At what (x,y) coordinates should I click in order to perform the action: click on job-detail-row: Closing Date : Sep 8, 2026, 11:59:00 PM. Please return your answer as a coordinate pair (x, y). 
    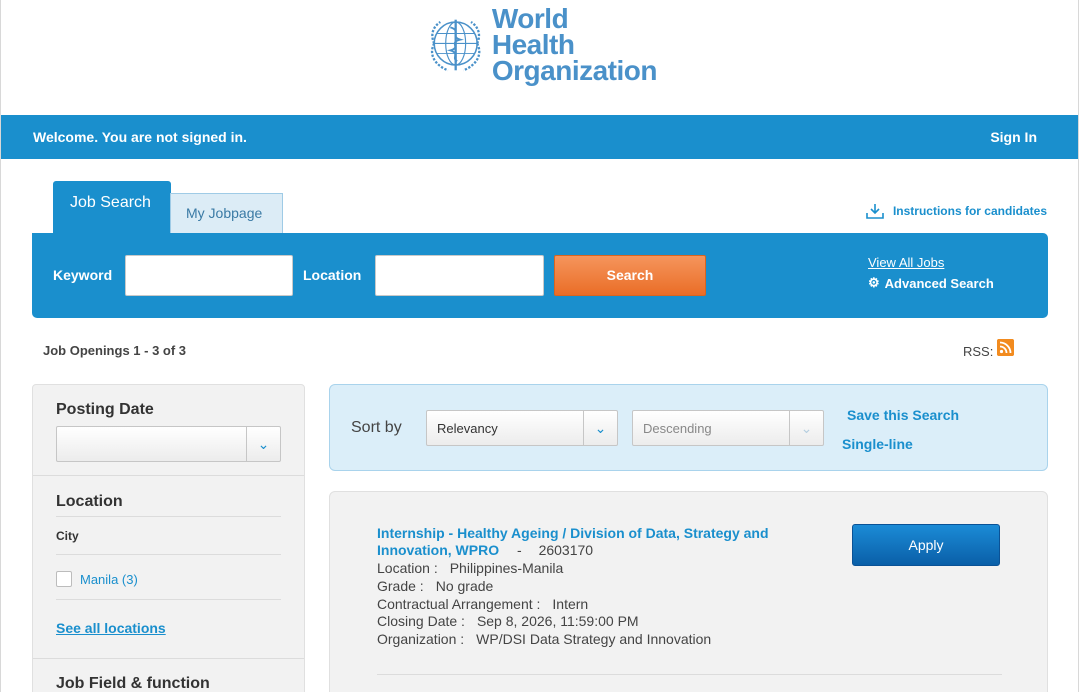
    Looking at the image, I should click on (544, 622).